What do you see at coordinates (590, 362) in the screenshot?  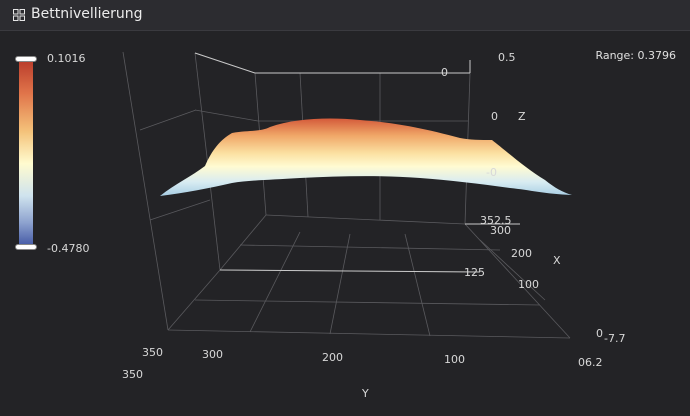 I see `x-end-pos: 06.2` at bounding box center [590, 362].